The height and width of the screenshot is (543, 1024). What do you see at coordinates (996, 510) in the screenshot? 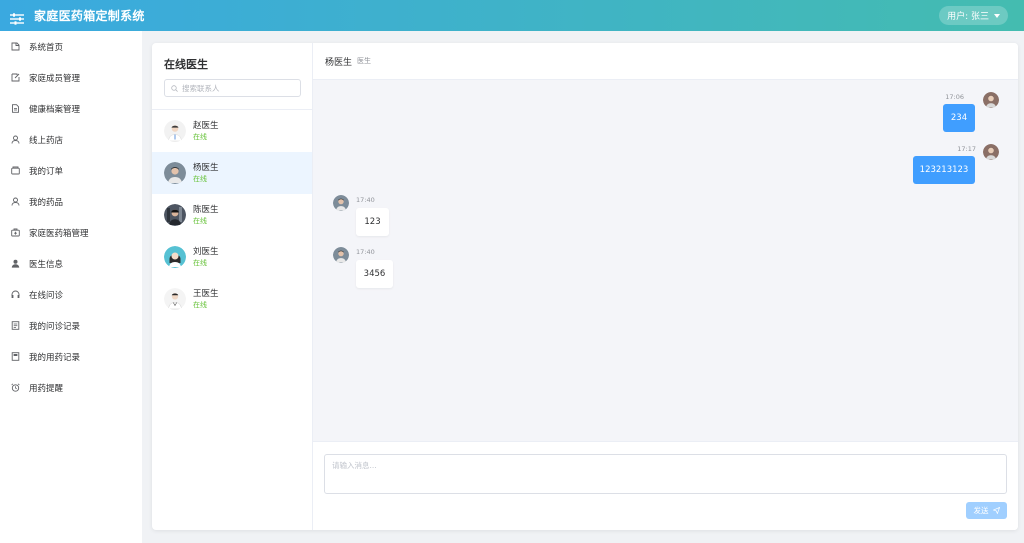
I see `send-icon` at bounding box center [996, 510].